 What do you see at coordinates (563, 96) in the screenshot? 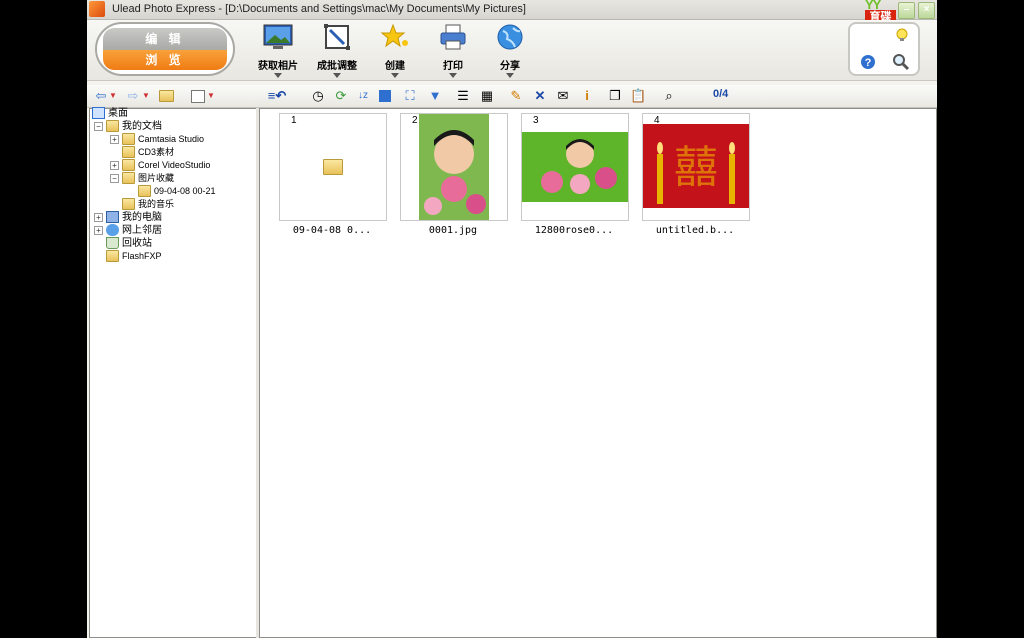
I see `mail-icon: ✉` at bounding box center [563, 96].